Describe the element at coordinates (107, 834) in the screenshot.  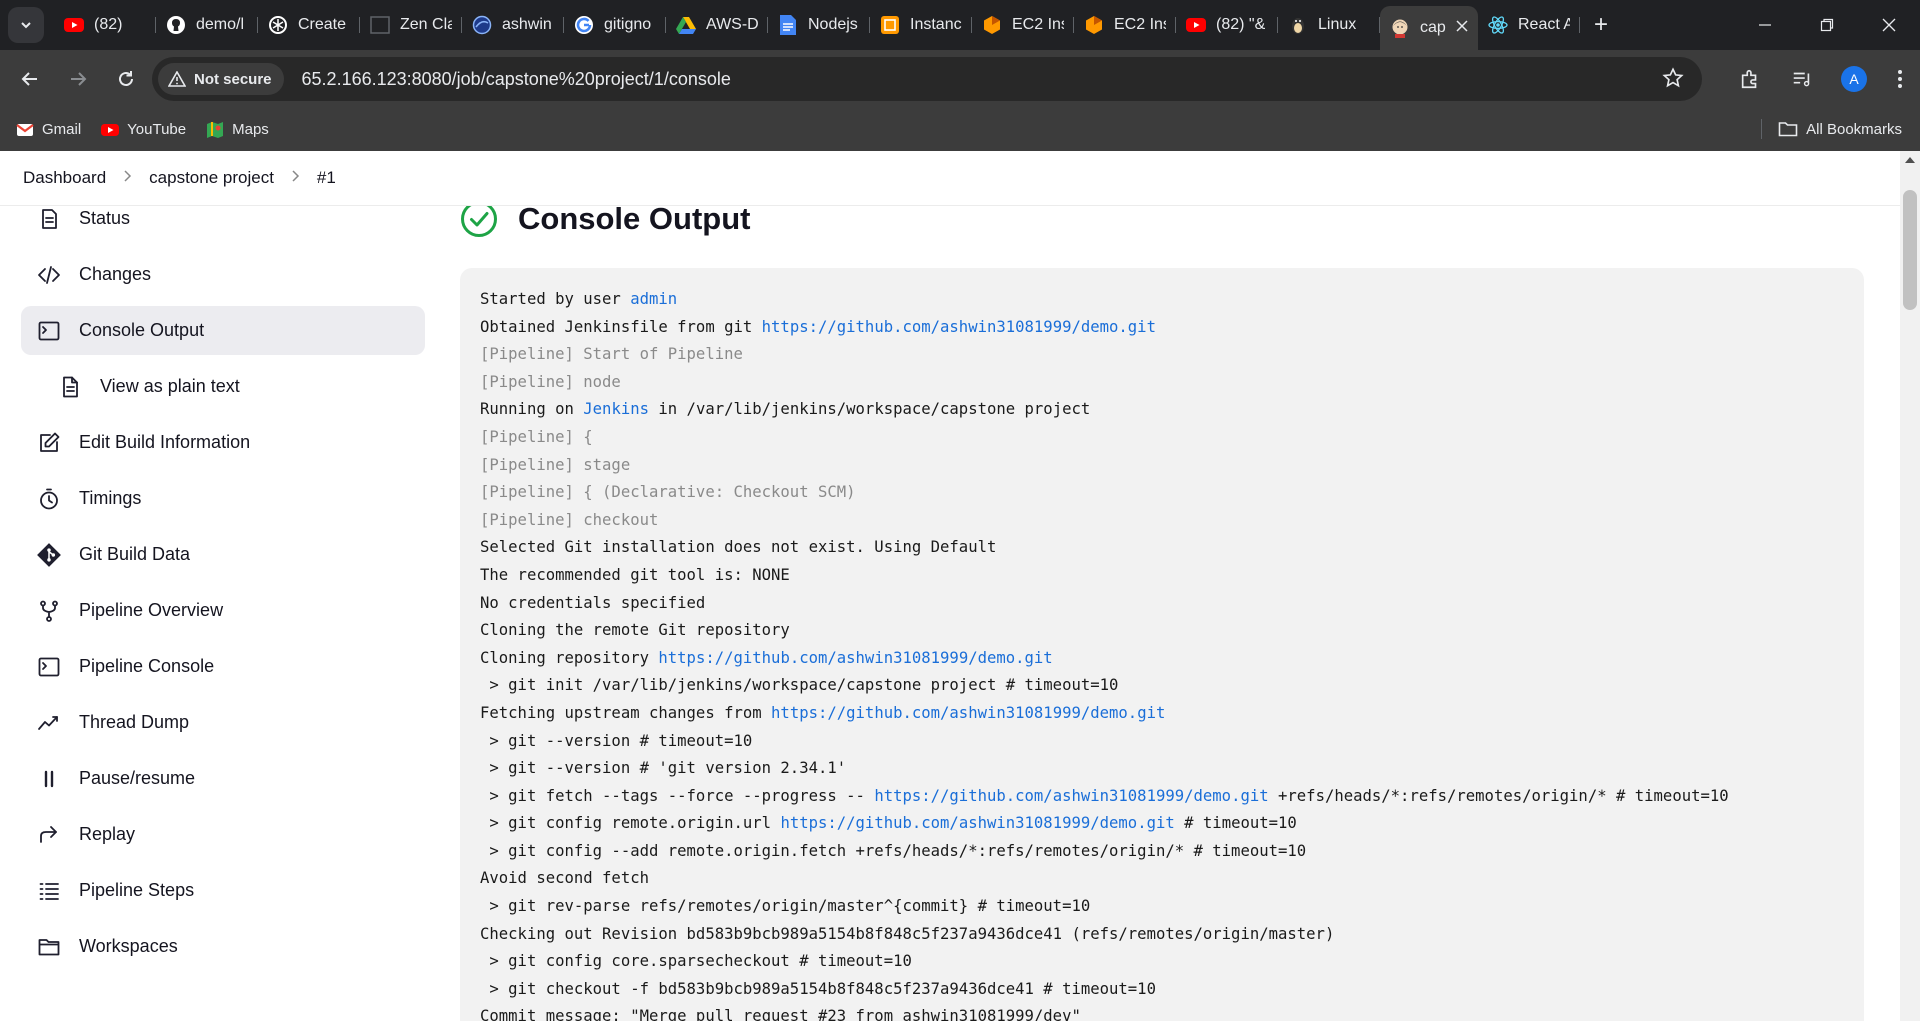
I see `sidebar-item-label: Replay` at that location.